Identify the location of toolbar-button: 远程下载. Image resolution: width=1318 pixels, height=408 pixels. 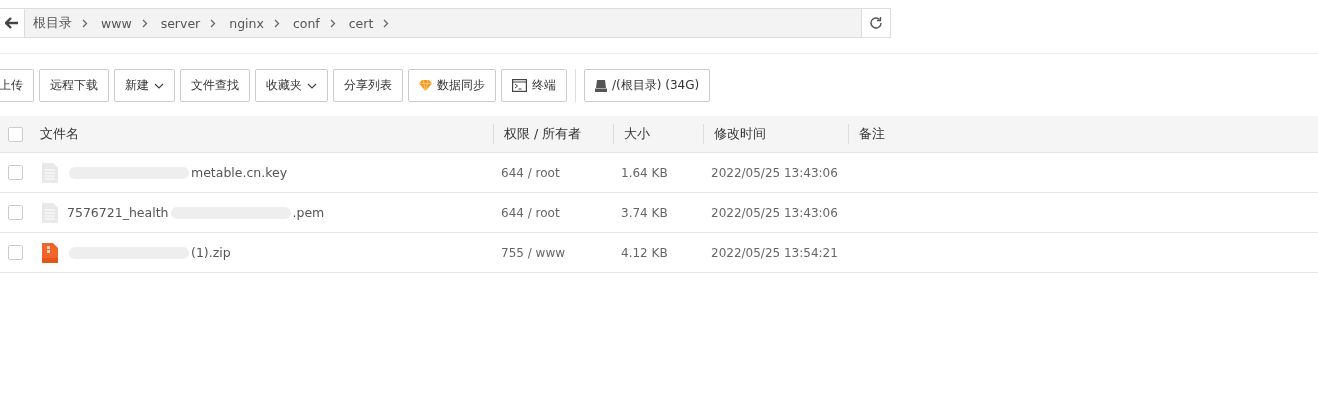
(74, 85).